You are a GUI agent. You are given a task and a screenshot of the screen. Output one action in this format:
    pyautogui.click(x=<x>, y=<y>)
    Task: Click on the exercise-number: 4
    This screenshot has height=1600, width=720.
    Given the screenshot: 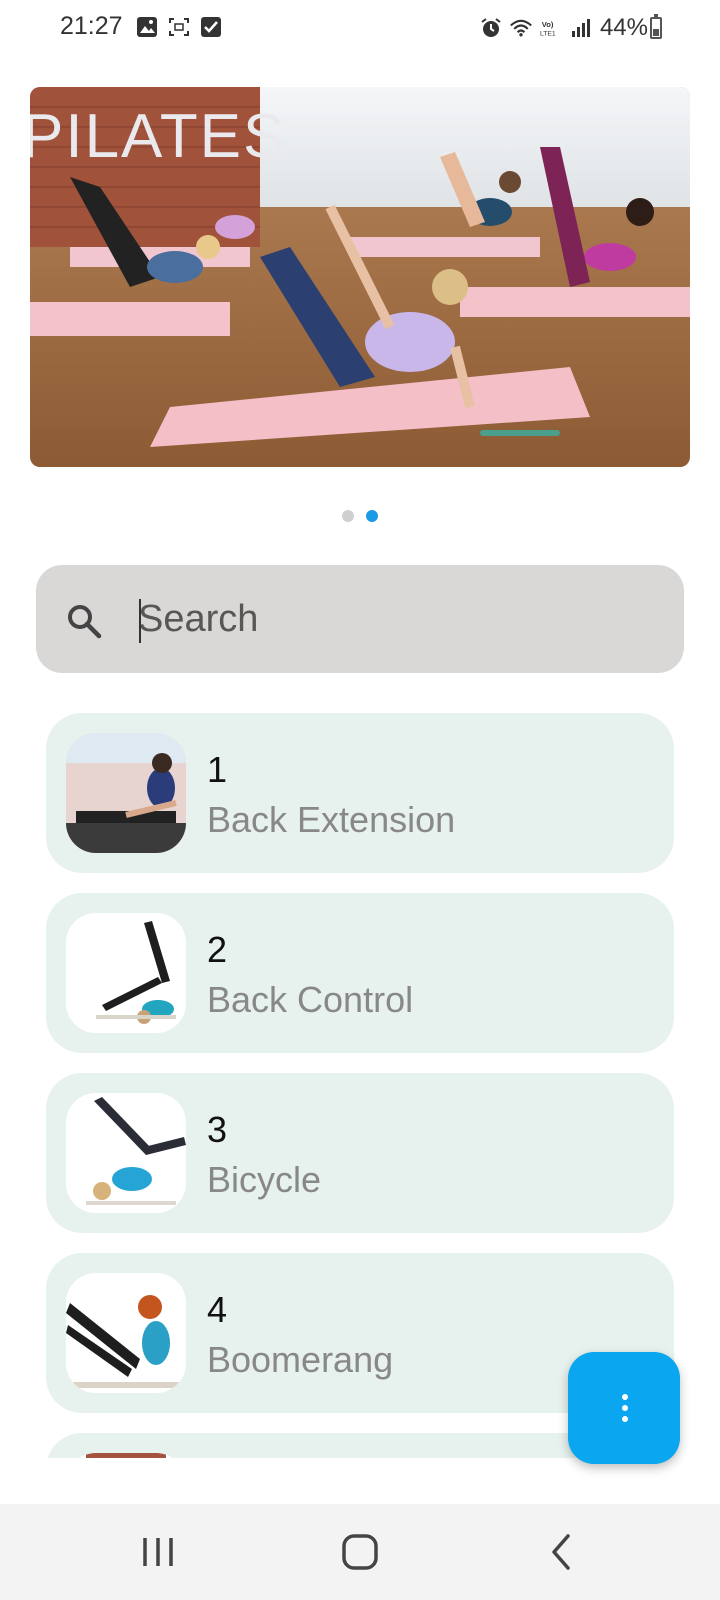 What is the action you would take?
    pyautogui.click(x=217, y=1309)
    